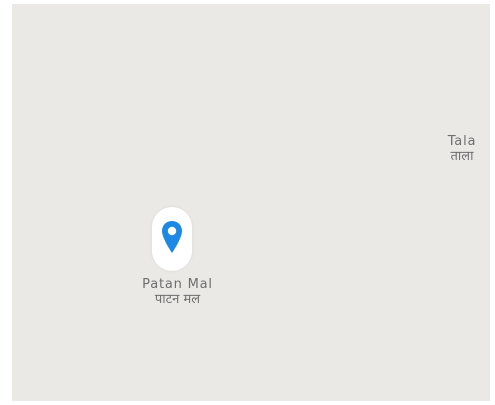  I want to click on place-label-patan-mal: Patan Mal पाटन मल, so click(177, 292).